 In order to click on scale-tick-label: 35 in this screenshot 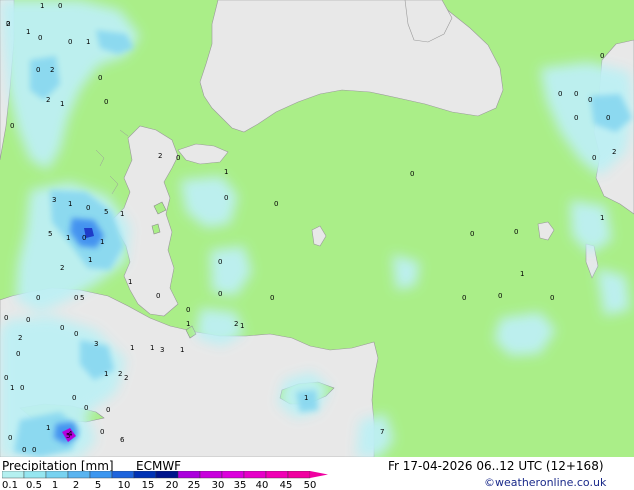, I will do `click(240, 485)`.